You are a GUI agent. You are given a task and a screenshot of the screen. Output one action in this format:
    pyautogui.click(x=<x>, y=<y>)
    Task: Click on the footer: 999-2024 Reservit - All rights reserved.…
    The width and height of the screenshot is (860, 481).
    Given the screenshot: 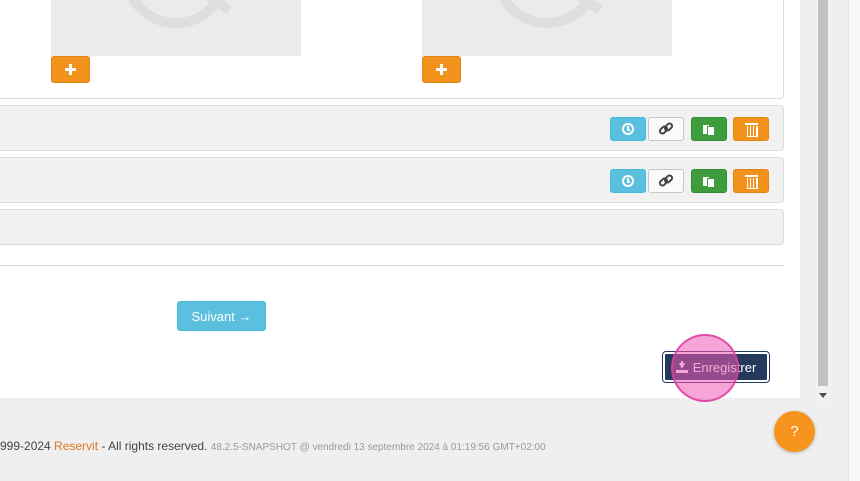 What is the action you would take?
    pyautogui.click(x=424, y=445)
    